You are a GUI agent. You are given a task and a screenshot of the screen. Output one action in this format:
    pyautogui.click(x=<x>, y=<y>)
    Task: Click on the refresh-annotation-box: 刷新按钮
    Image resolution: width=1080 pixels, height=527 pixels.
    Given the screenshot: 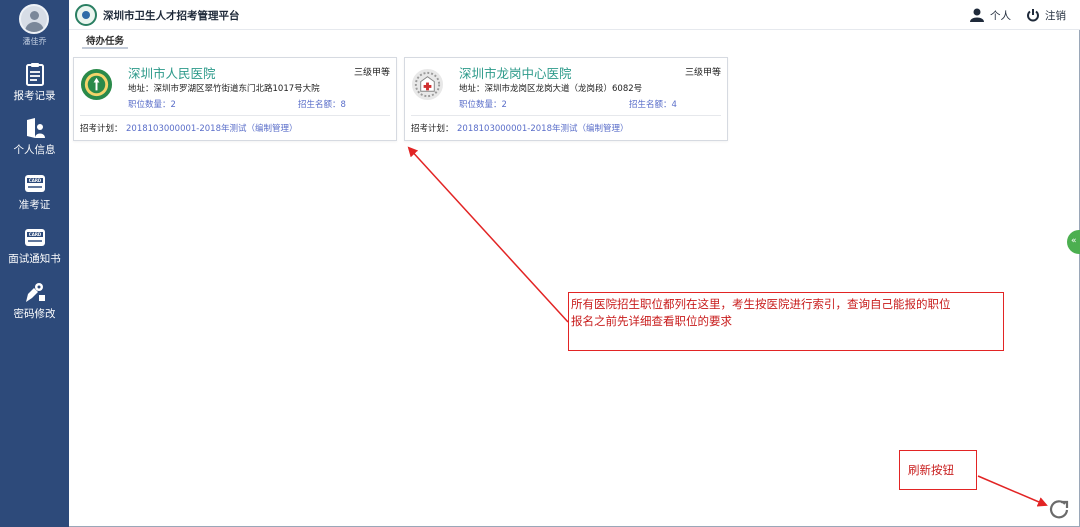 What is the action you would take?
    pyautogui.click(x=938, y=470)
    